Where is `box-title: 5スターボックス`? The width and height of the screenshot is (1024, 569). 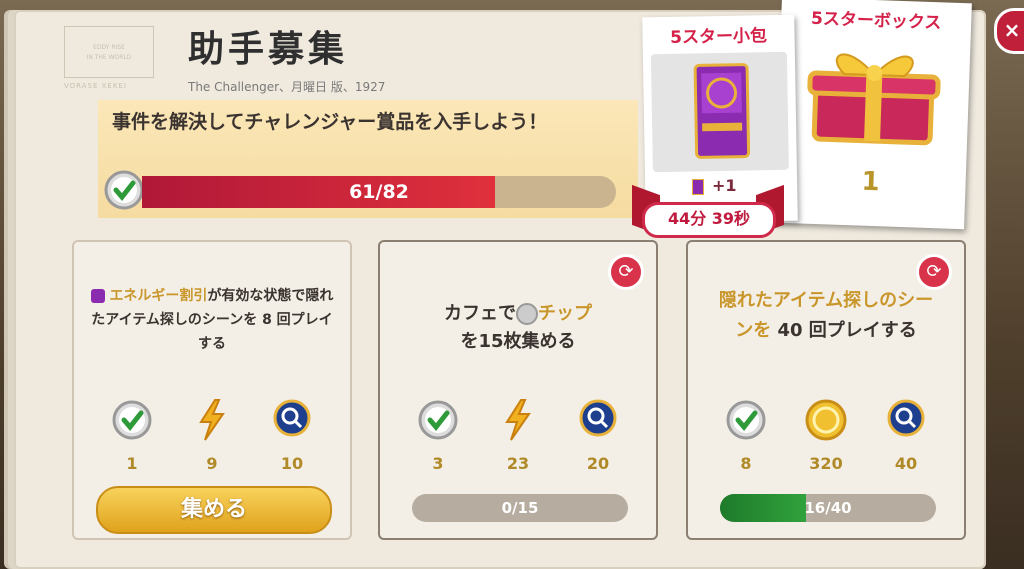
box-title: 5スターボックス is located at coordinates (876, 21).